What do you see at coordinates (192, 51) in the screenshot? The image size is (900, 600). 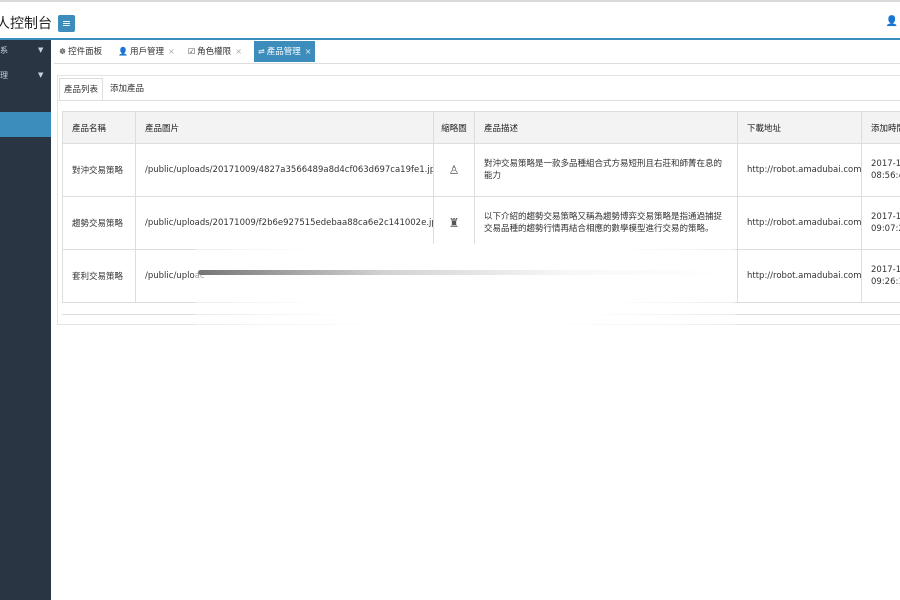 I see `checkbox-icon: ☑` at bounding box center [192, 51].